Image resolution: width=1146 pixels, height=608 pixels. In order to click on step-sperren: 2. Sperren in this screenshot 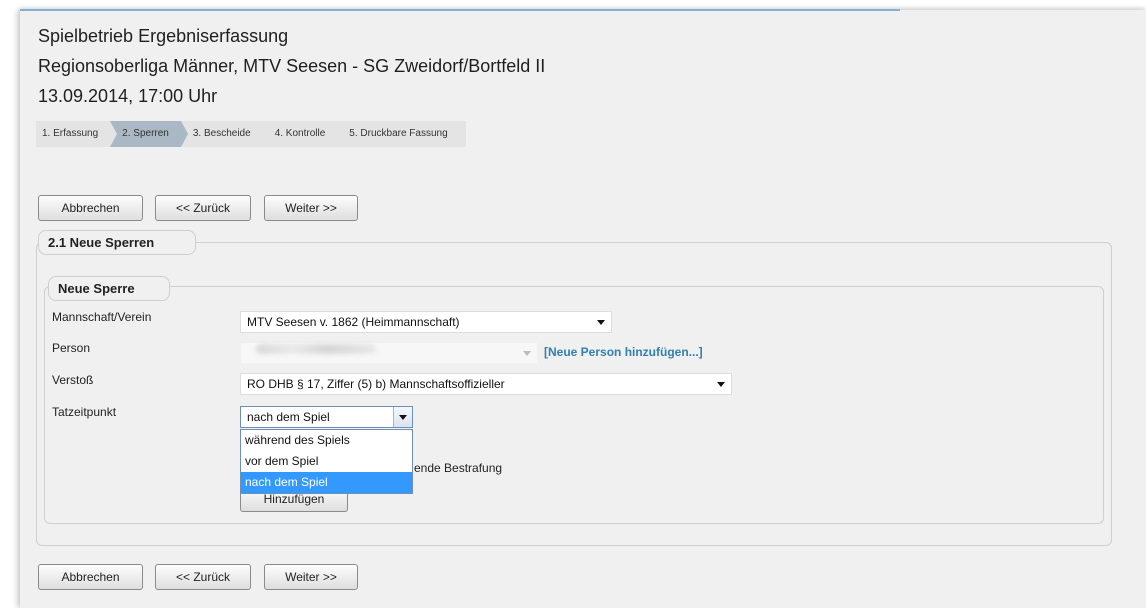, I will do `click(149, 134)`.